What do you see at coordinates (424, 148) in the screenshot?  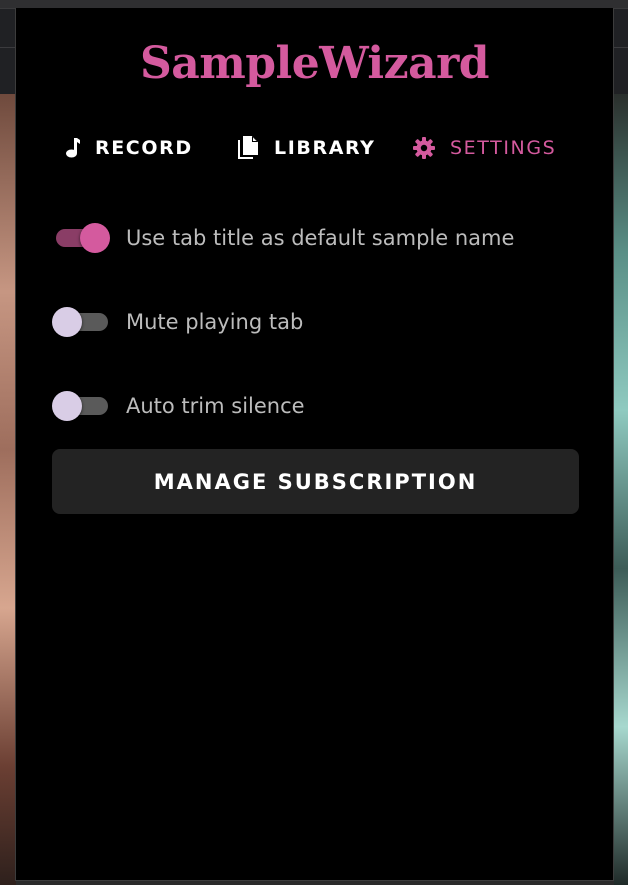 I see `gear-icon` at bounding box center [424, 148].